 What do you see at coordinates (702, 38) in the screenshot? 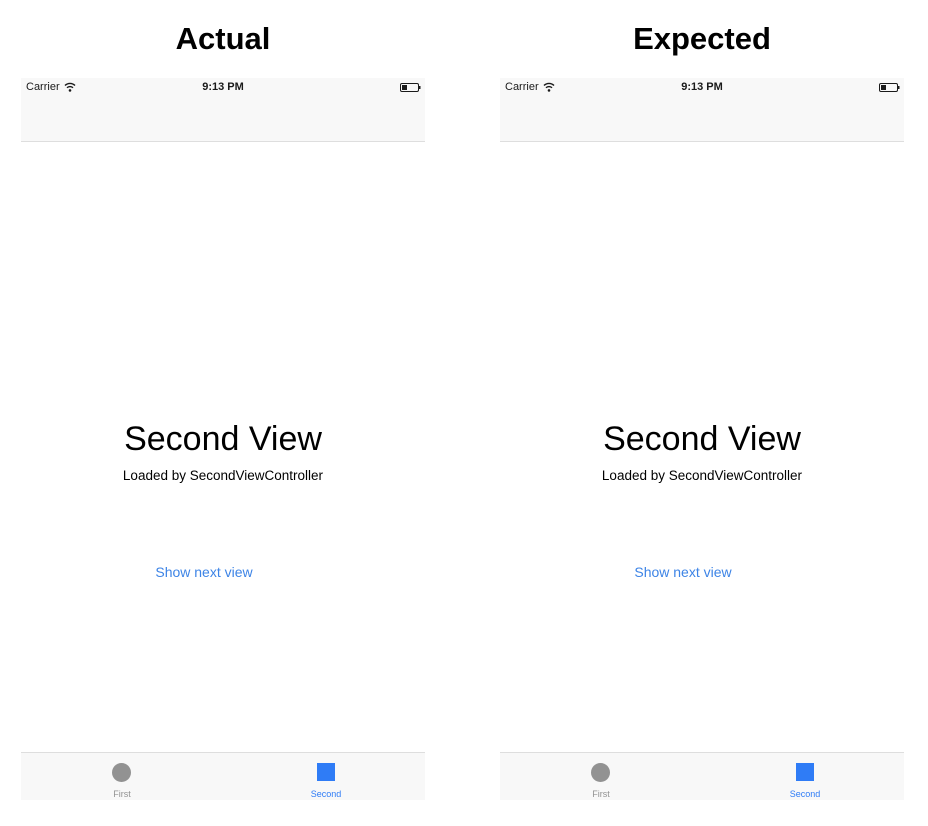
I see `panel-heading-expected: Expected` at bounding box center [702, 38].